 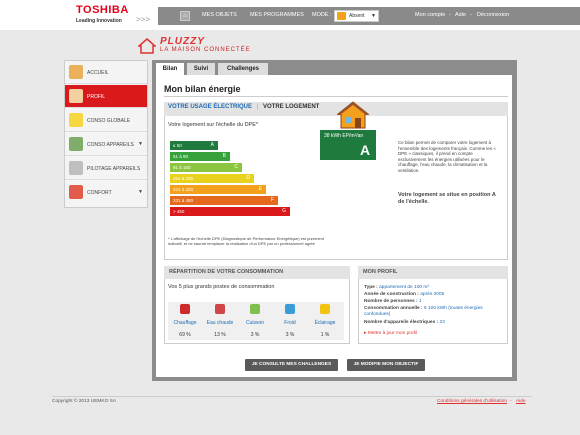 What do you see at coordinates (201, 69) in the screenshot?
I see `tab-suivi: Suivi` at bounding box center [201, 69].